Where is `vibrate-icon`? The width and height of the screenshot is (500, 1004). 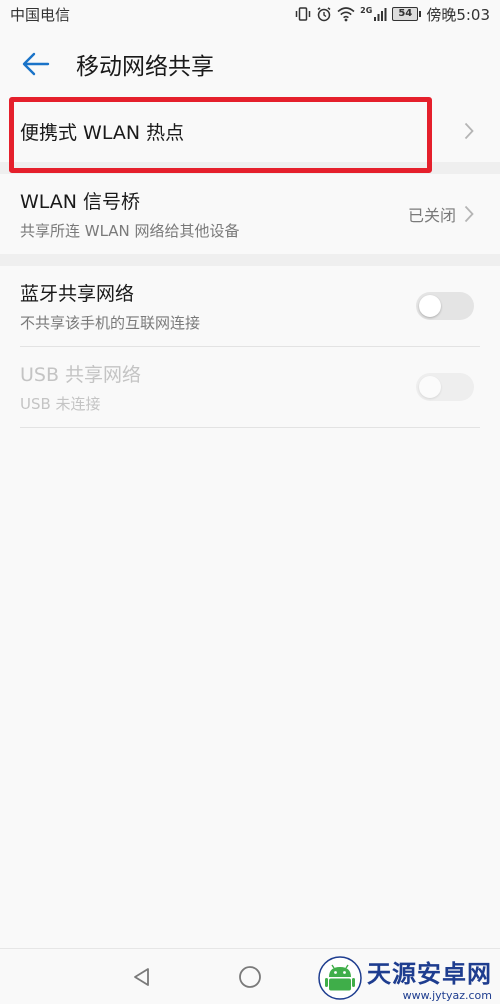
vibrate-icon is located at coordinates (303, 14).